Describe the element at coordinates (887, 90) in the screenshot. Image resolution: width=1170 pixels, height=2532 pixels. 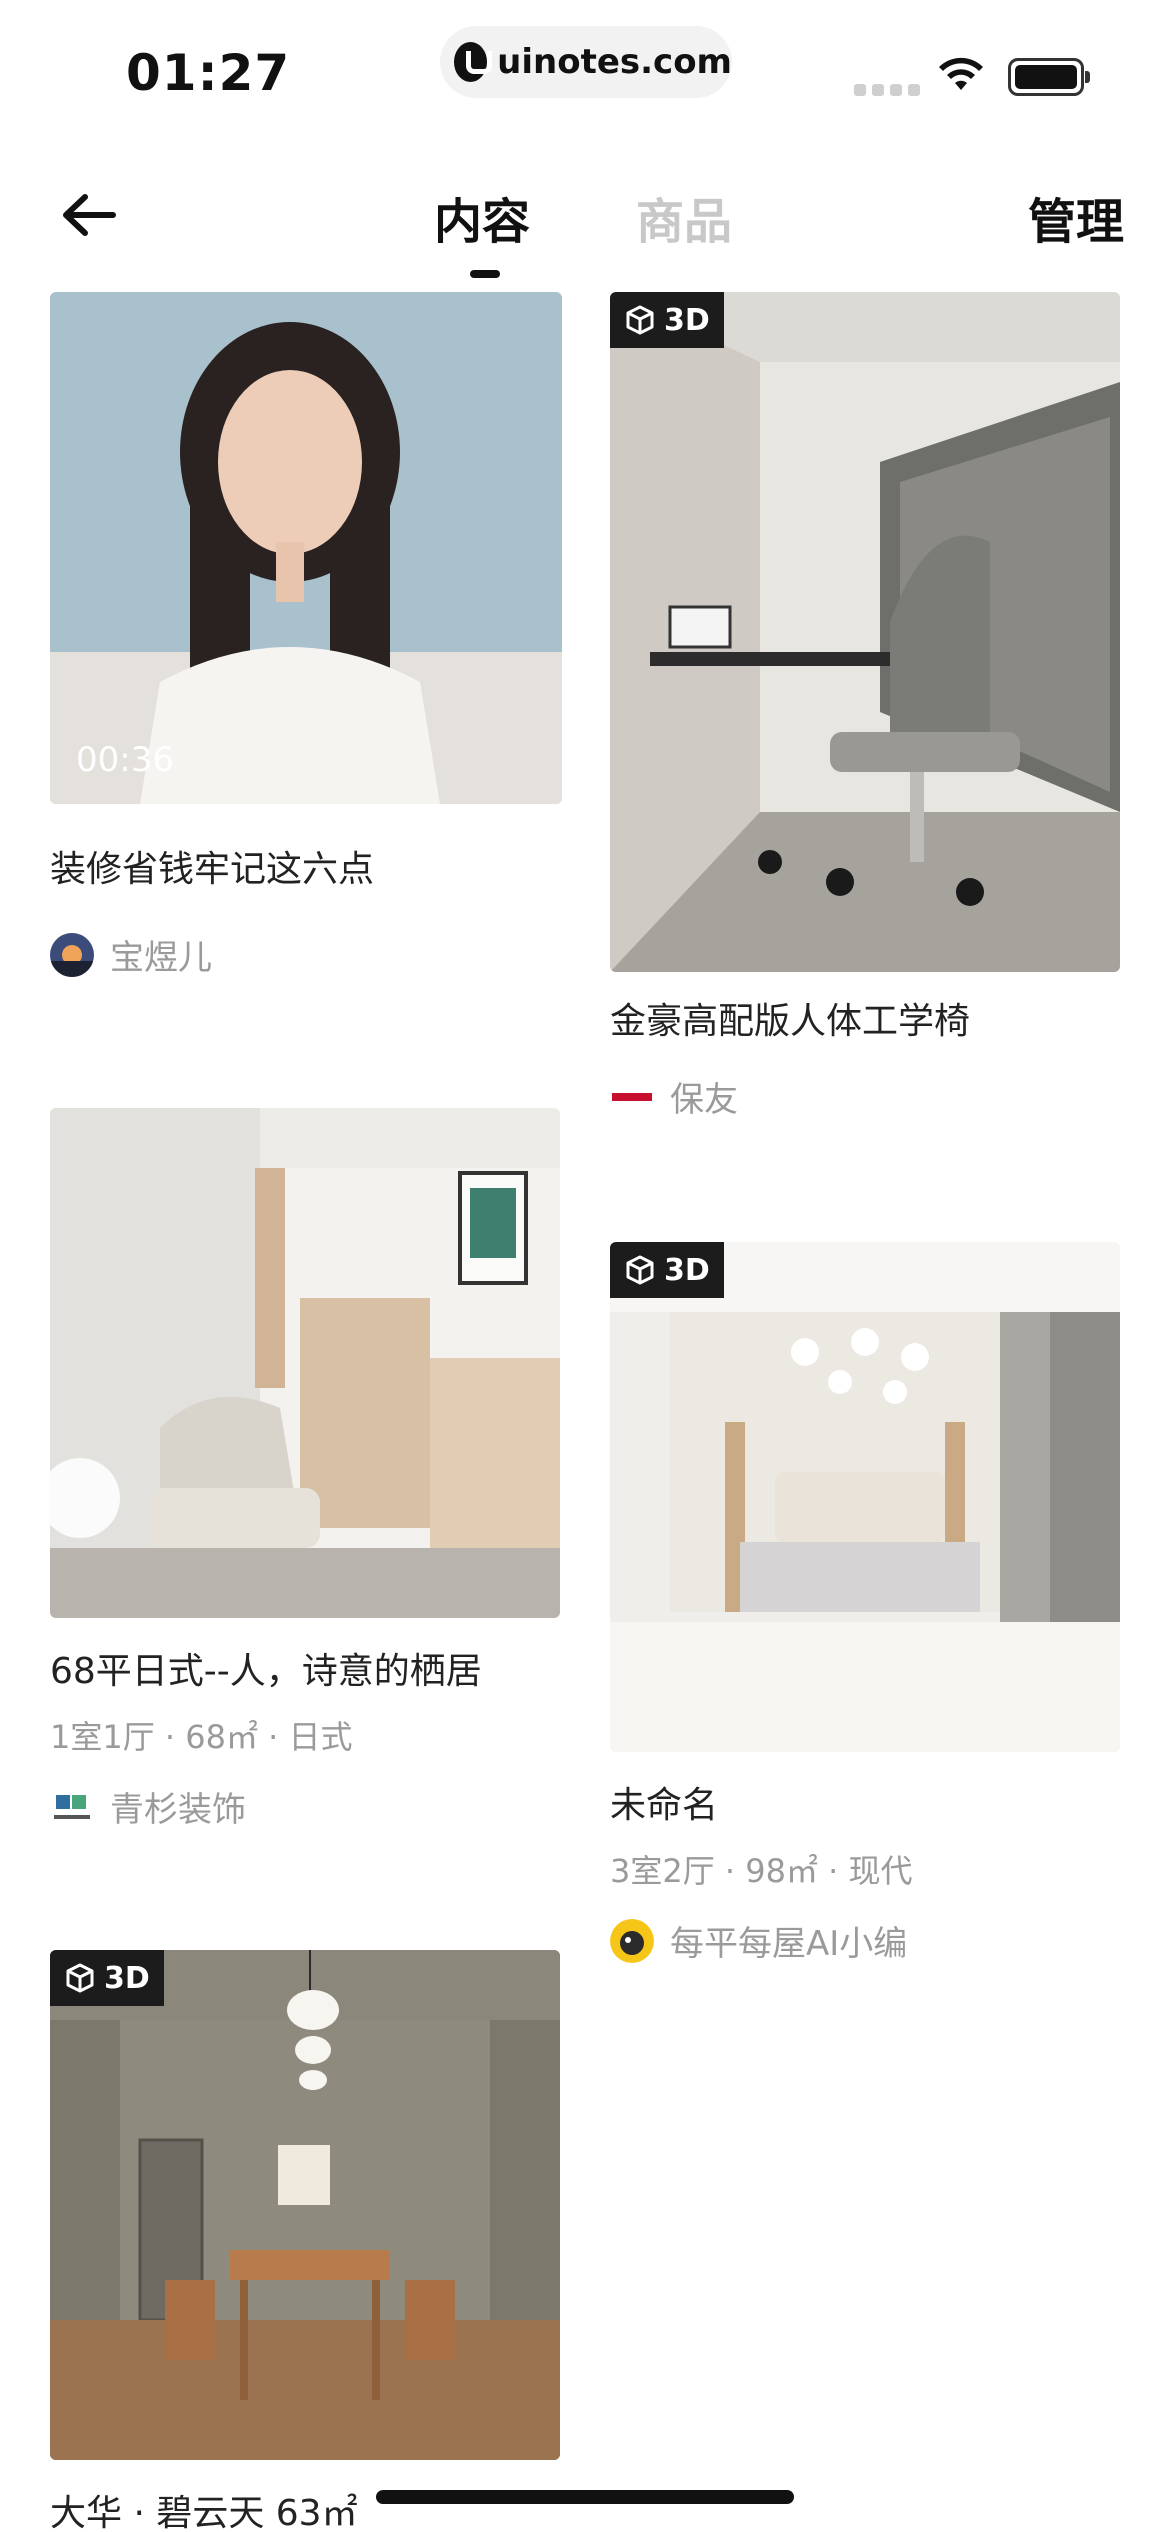
I see `cellular-signal-icon` at that location.